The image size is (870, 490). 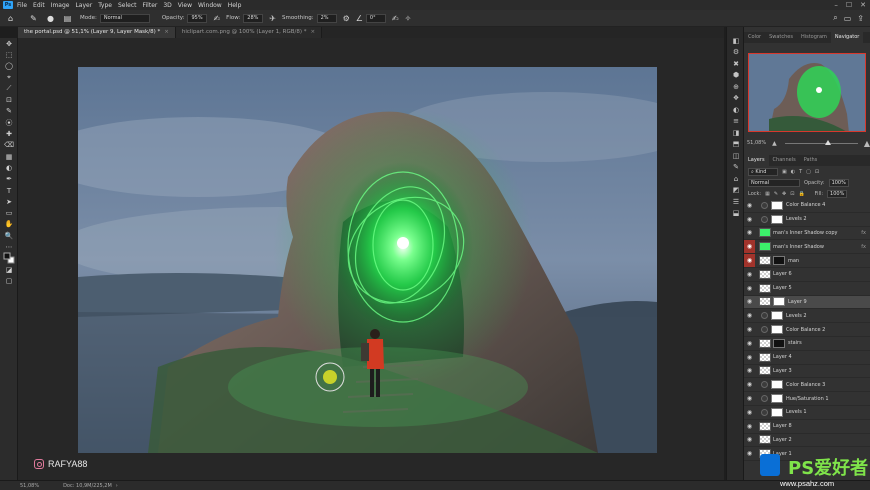 What do you see at coordinates (736, 99) in the screenshot?
I see `dock-icon: ❖` at bounding box center [736, 99].